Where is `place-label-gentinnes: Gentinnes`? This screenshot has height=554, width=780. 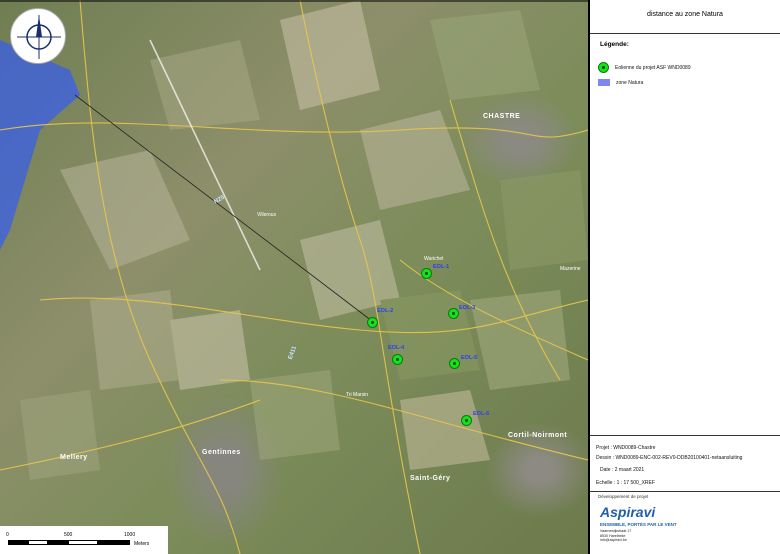
place-label-gentinnes: Gentinnes is located at coordinates (221, 452).